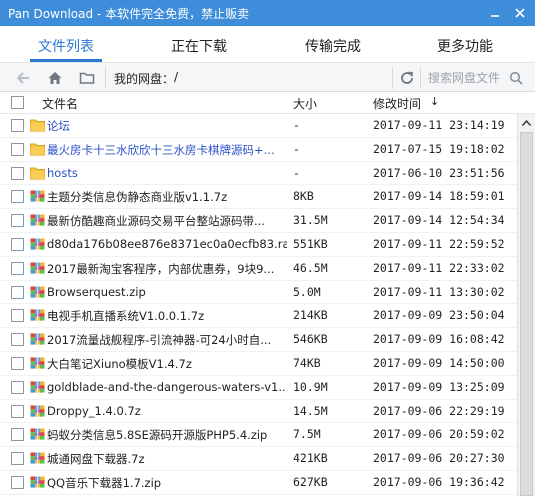 This screenshot has width=535, height=496. What do you see at coordinates (176, 77) in the screenshot?
I see `path-value: /` at bounding box center [176, 77].